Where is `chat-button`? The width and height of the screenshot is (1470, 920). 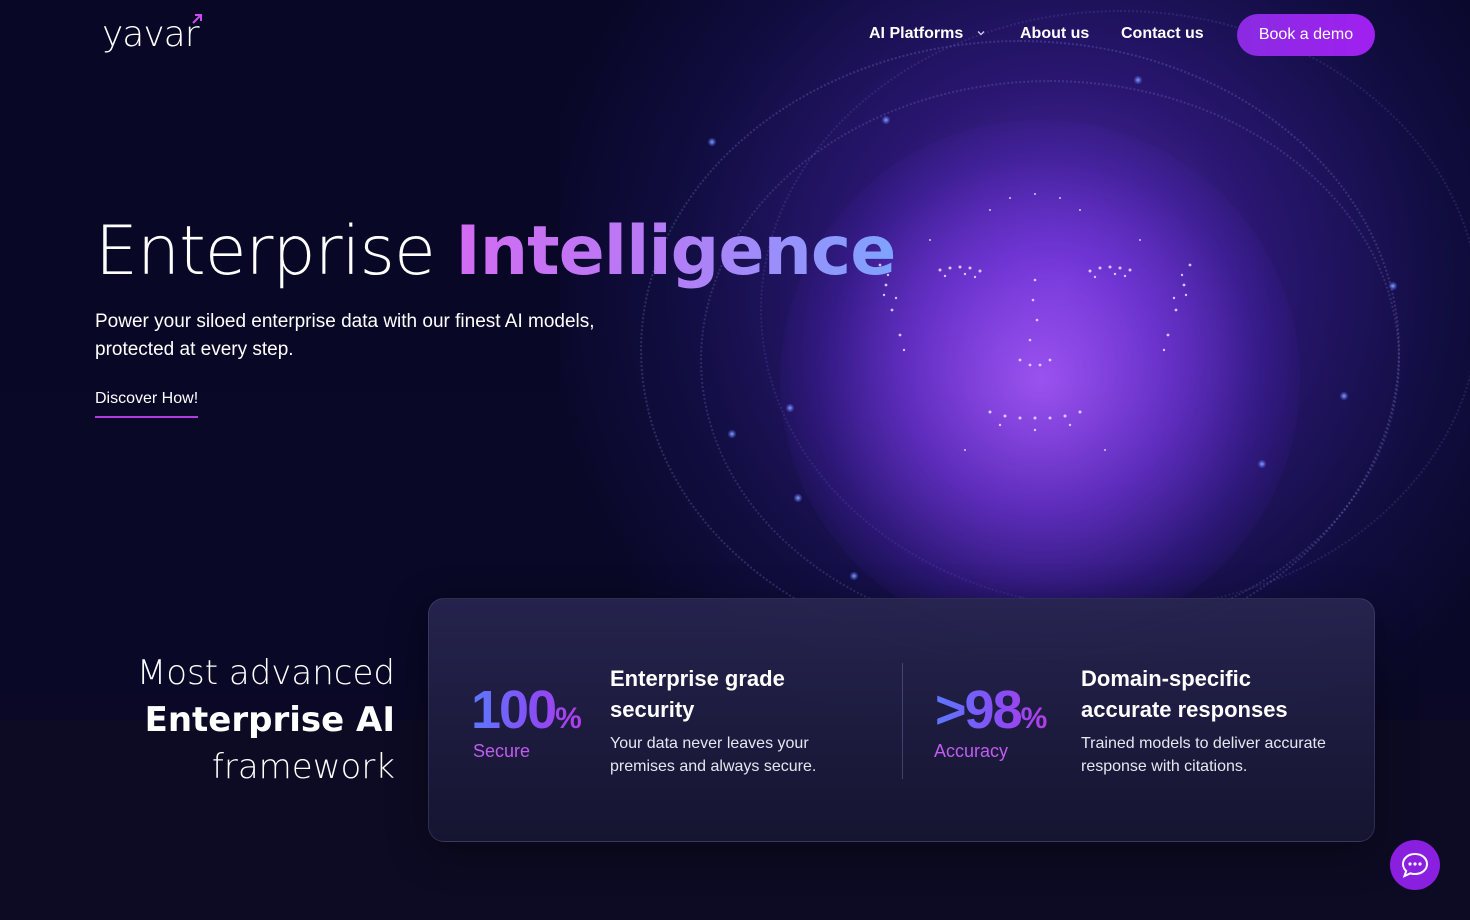 chat-button is located at coordinates (1415, 865).